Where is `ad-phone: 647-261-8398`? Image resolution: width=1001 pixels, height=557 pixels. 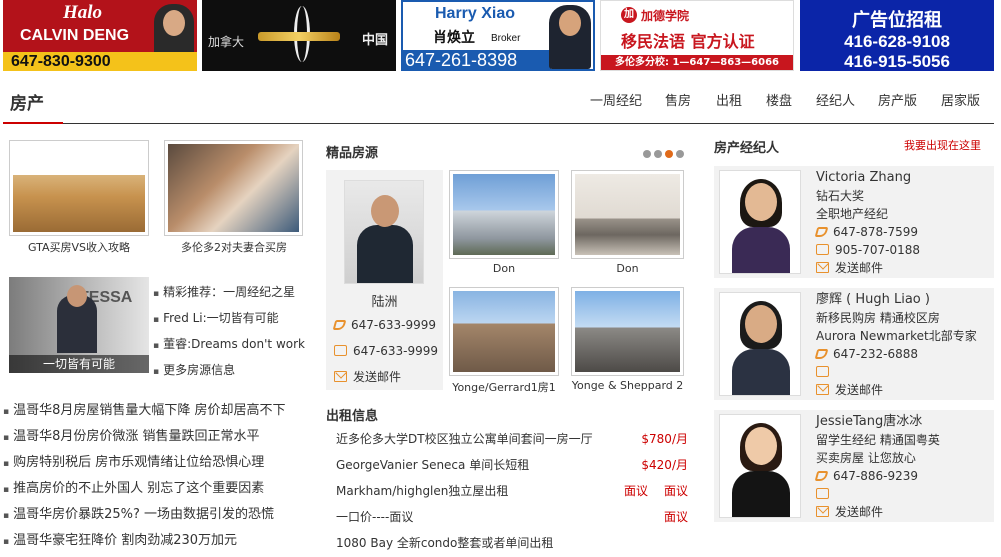
ad-phone: 647-261-8398 is located at coordinates (477, 59).